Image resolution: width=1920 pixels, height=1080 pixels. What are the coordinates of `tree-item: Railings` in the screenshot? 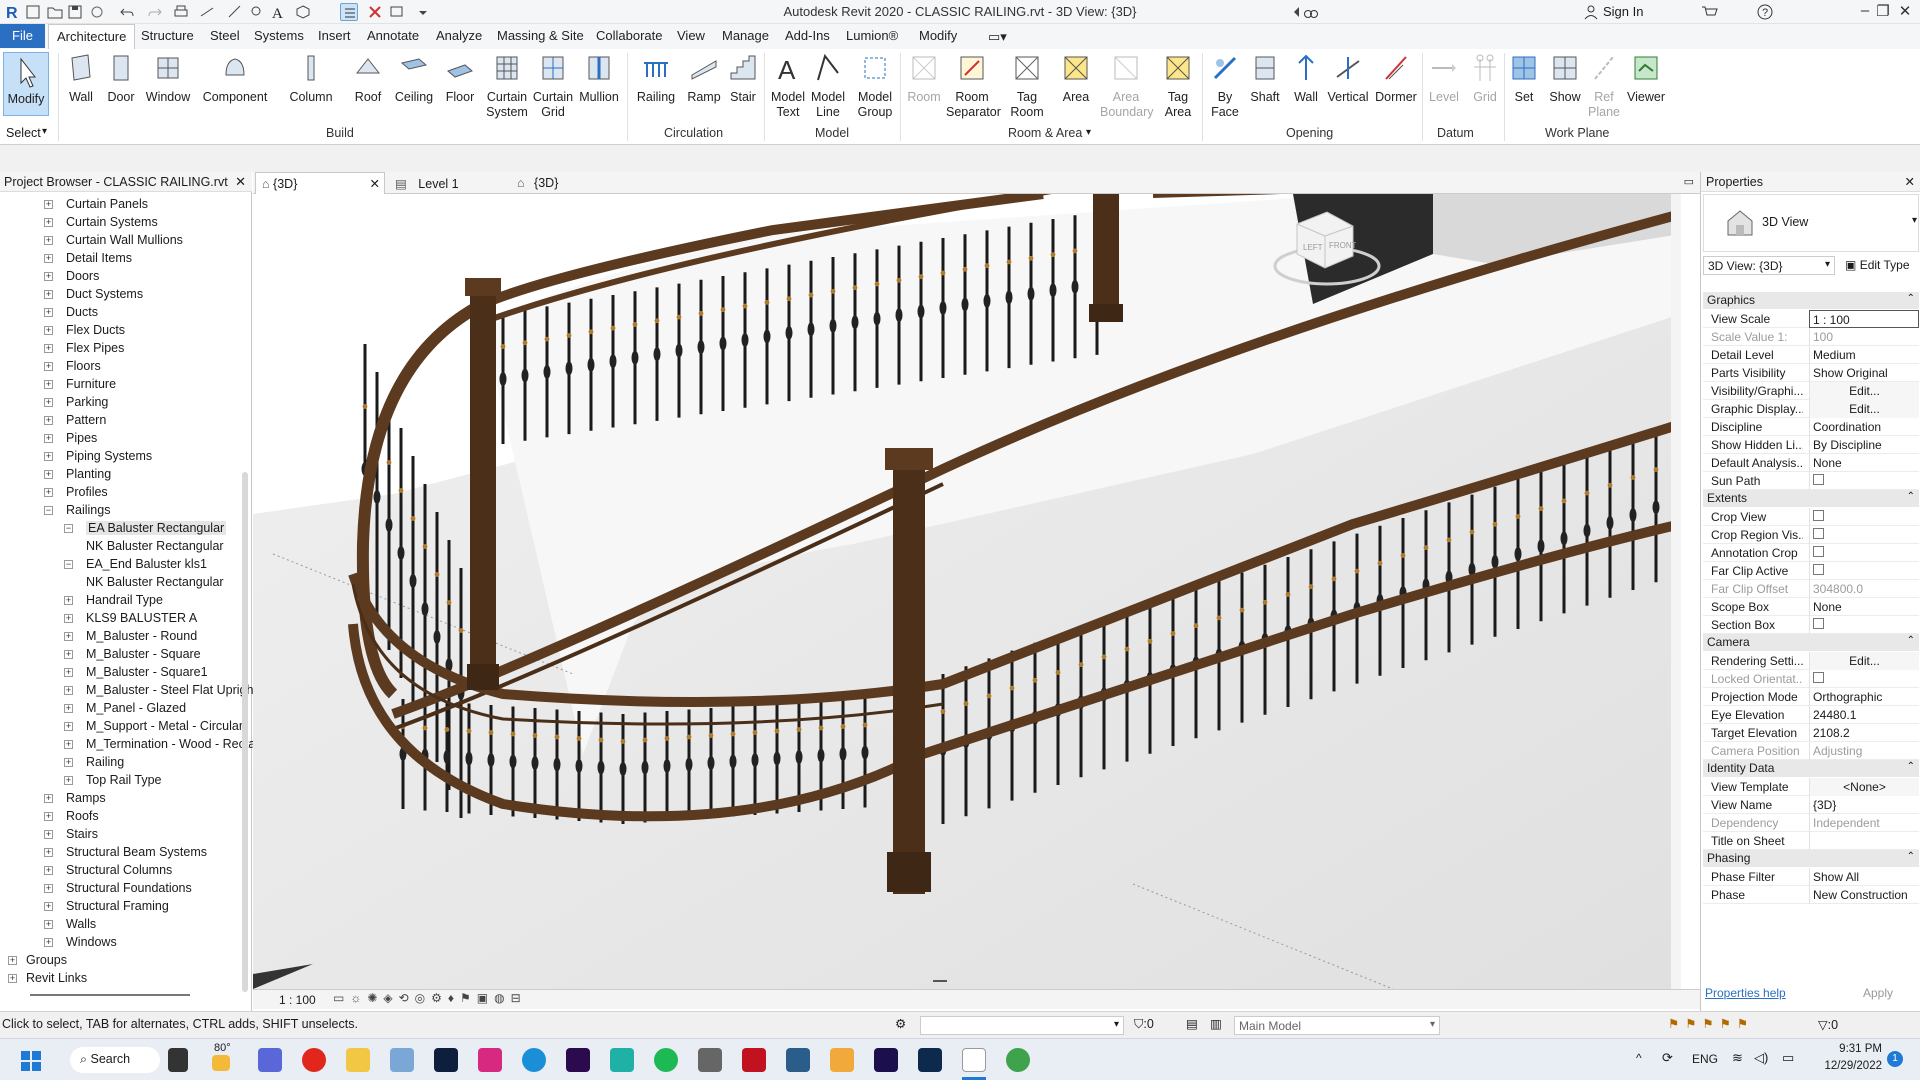 It's located at (88, 510).